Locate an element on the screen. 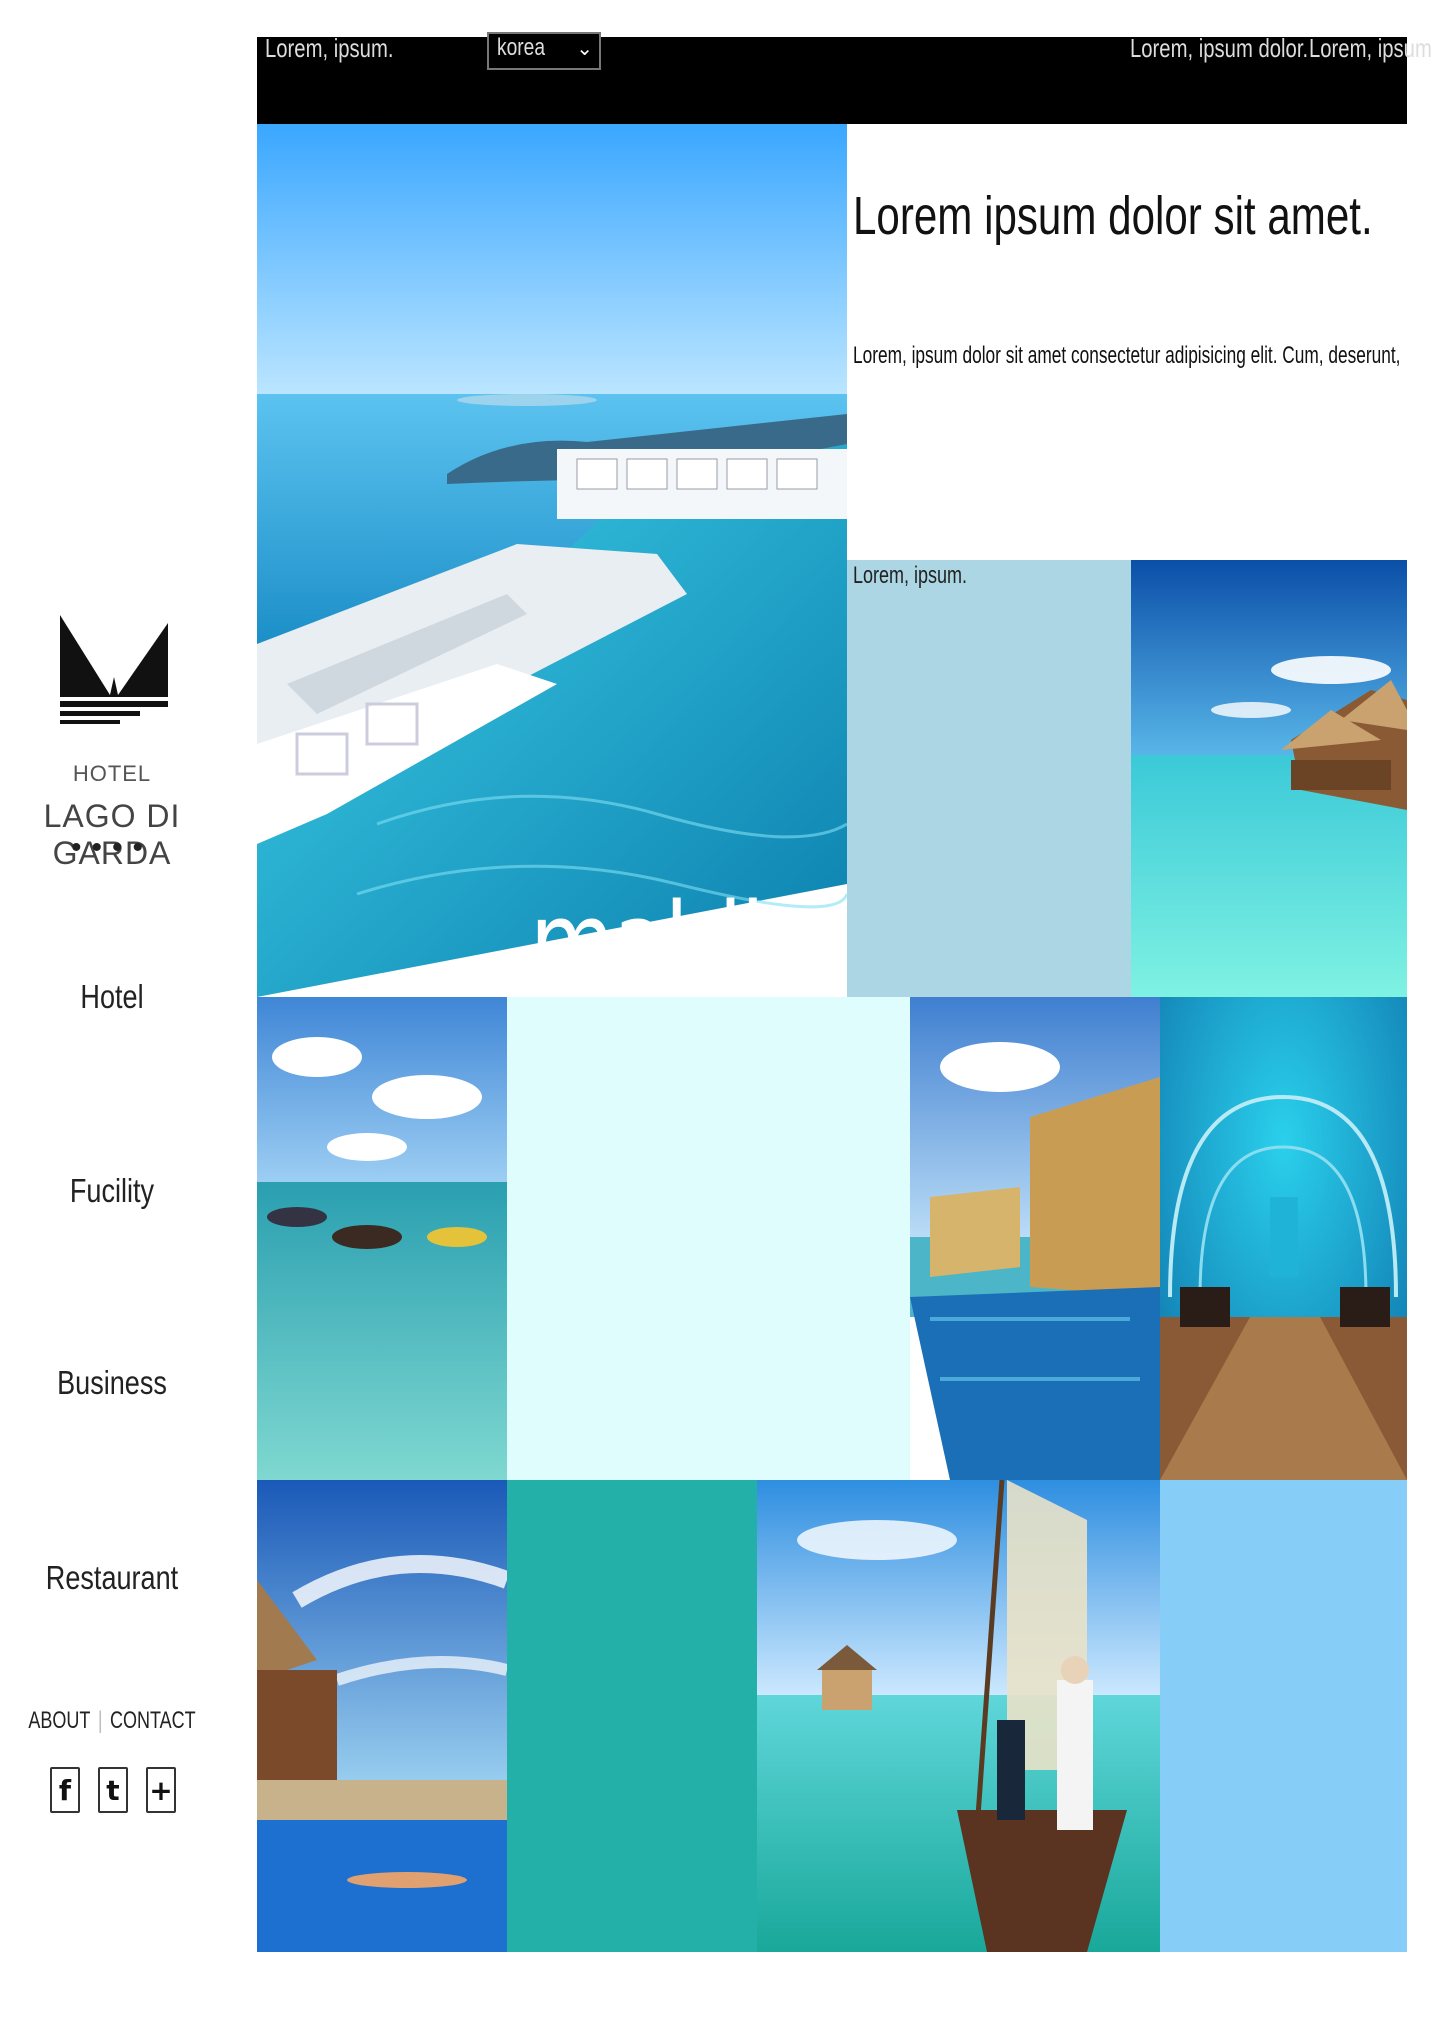 The width and height of the screenshot is (1455, 2036). topbar-left-link: Lorem, ipsum. is located at coordinates (329, 48).